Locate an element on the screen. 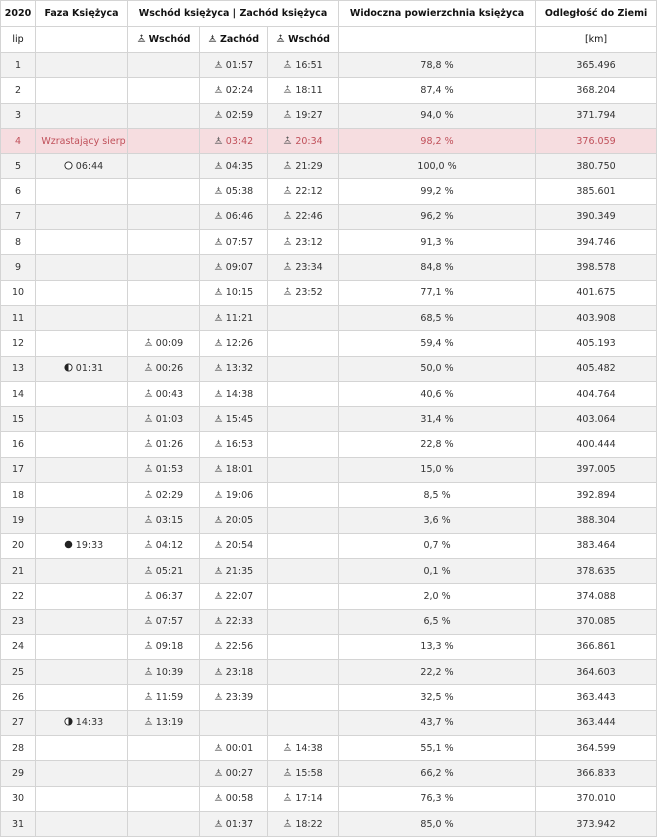 Image resolution: width=657 pixels, height=838 pixels. moonset-cell: 23:39 is located at coordinates (233, 697).